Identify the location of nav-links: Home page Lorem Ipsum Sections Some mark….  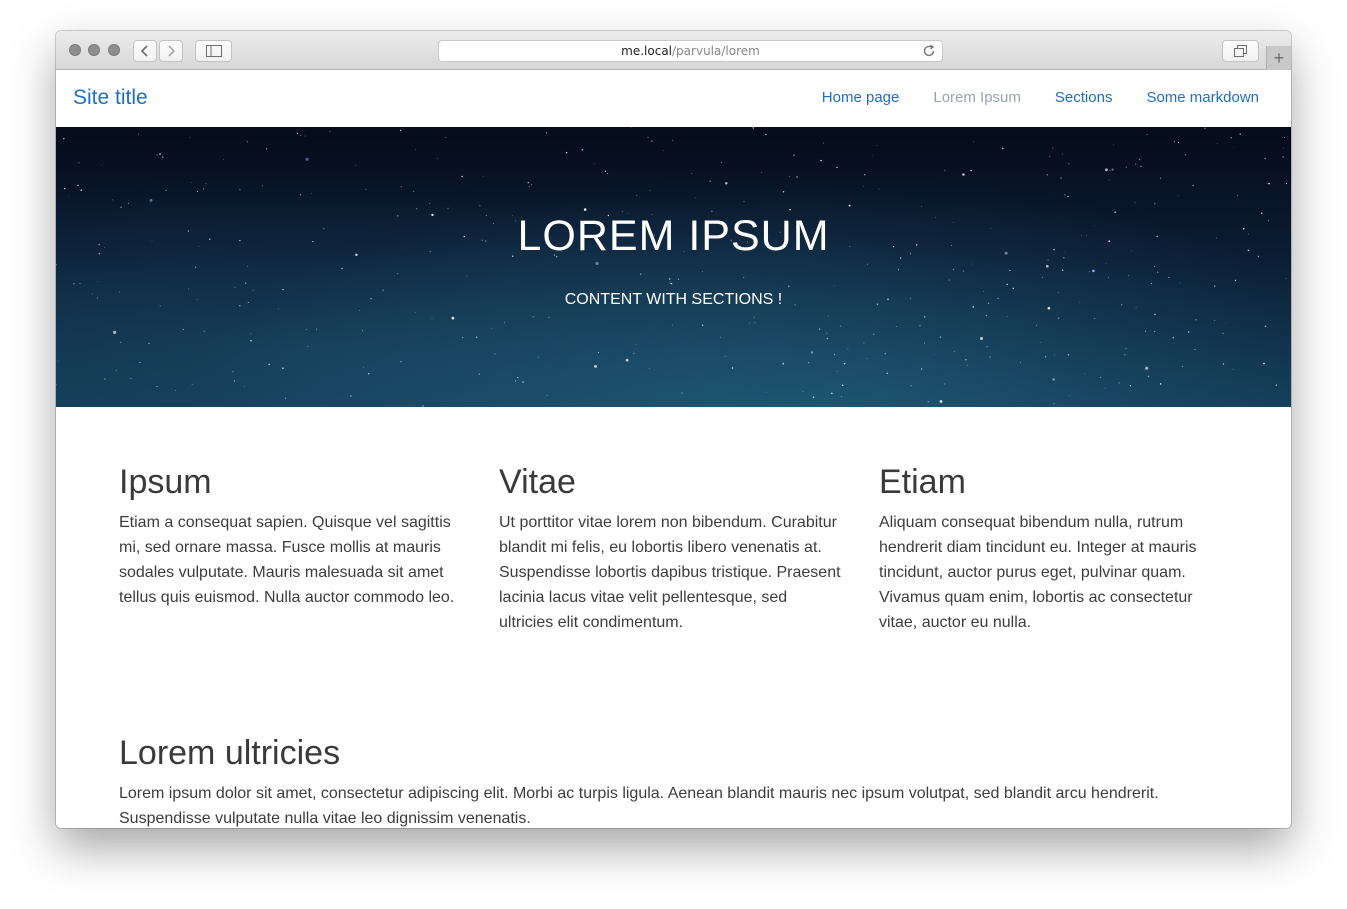
(1040, 97).